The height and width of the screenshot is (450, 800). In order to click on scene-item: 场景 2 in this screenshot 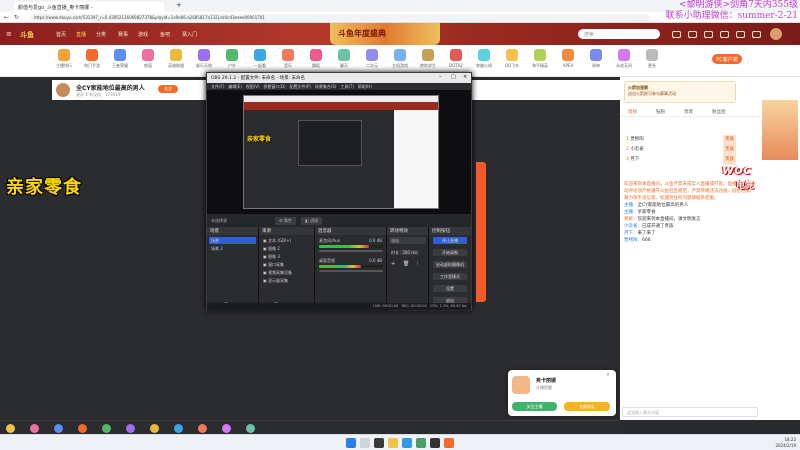, I will do `click(232, 248)`.